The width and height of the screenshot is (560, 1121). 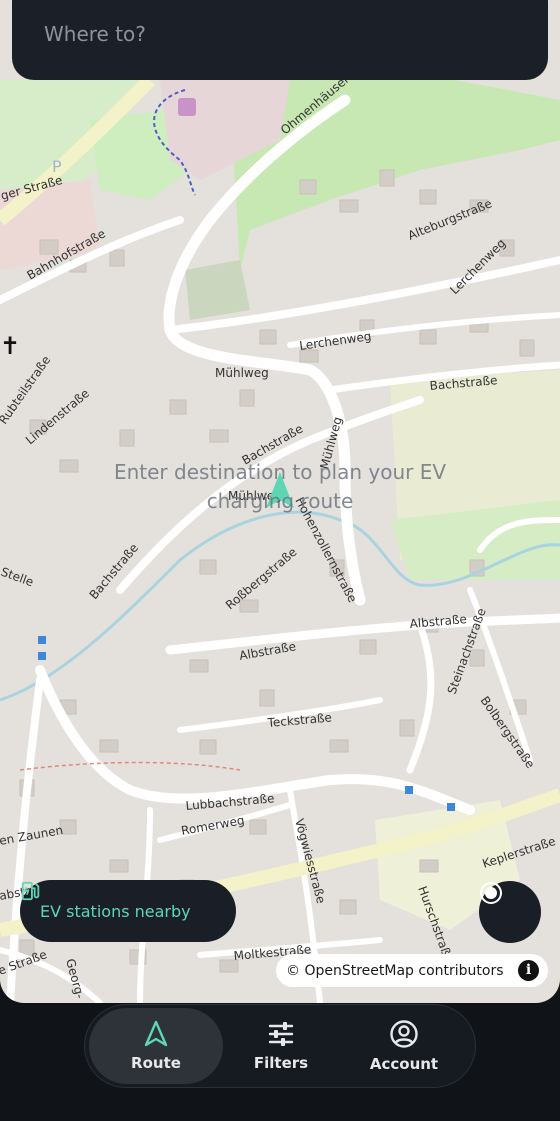 What do you see at coordinates (528, 970) in the screenshot?
I see `info-icon: i` at bounding box center [528, 970].